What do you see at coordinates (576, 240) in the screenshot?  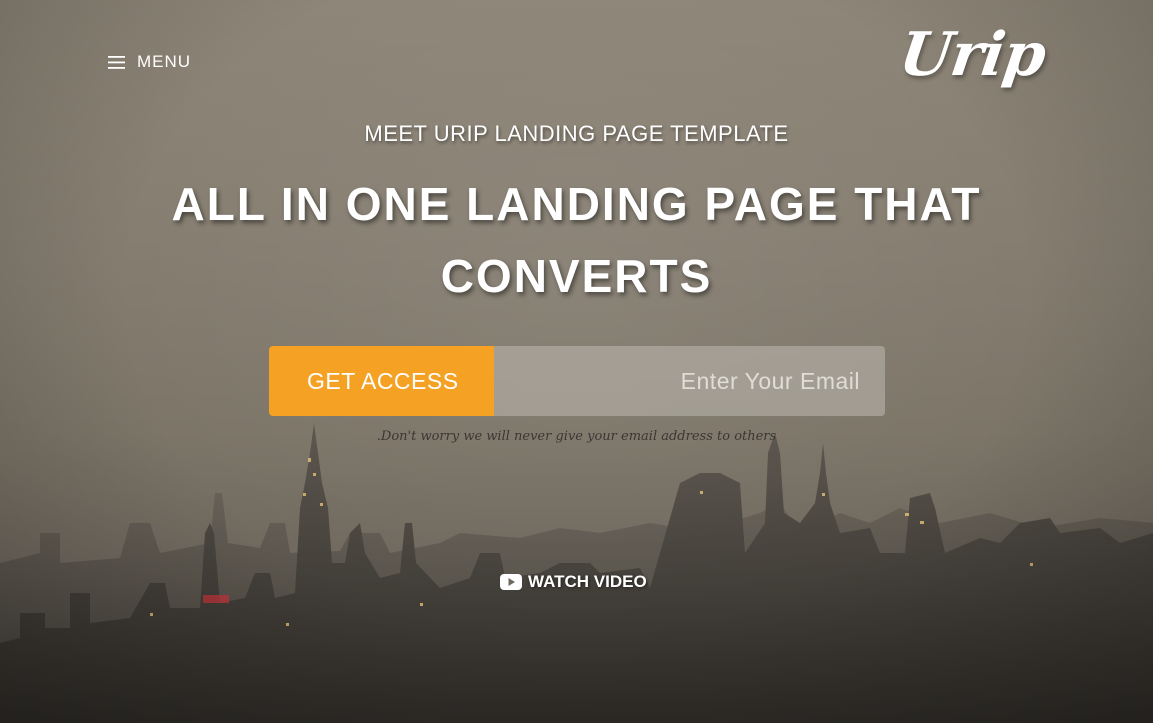 I see `hero-headline: ALL IN ONE LANDING PAGE THAT CONVERTS` at bounding box center [576, 240].